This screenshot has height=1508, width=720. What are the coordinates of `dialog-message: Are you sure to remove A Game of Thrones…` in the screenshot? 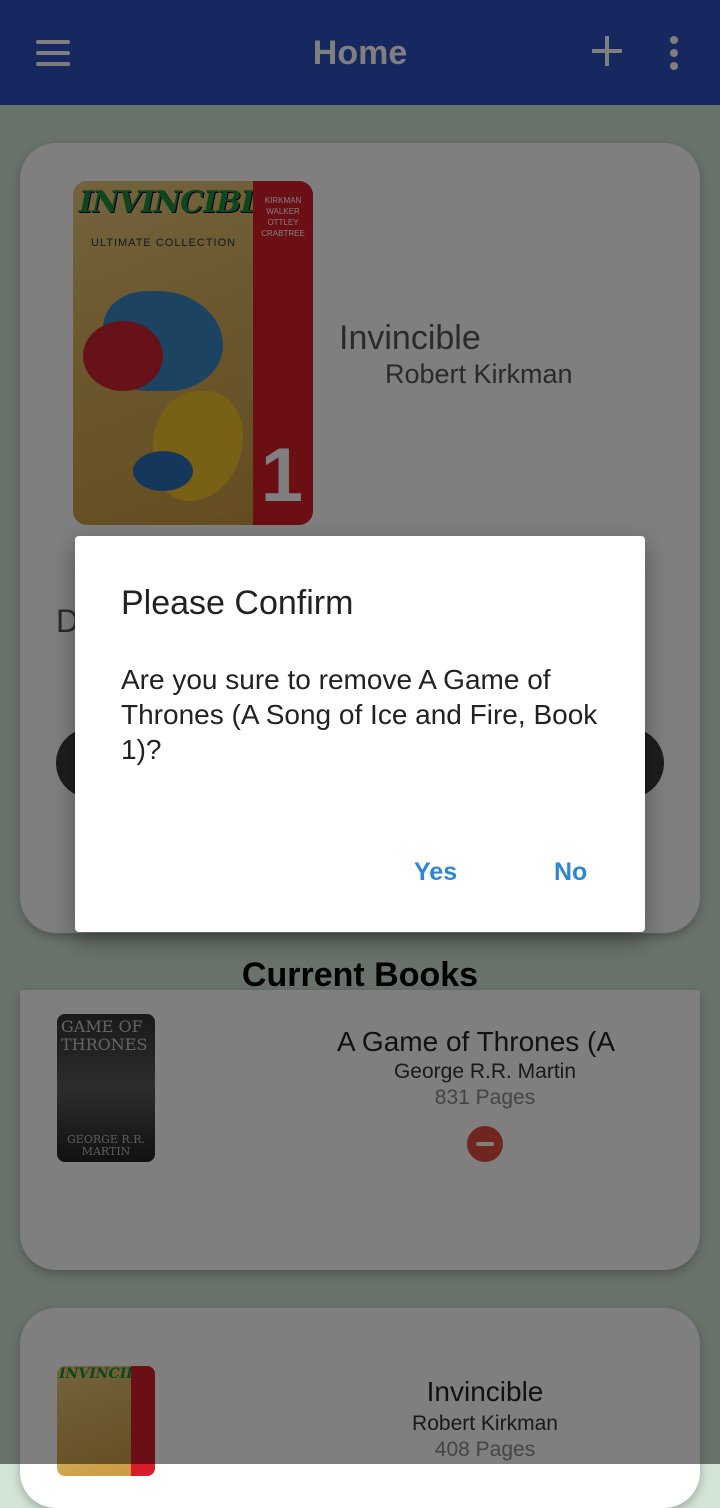 It's located at (359, 714).